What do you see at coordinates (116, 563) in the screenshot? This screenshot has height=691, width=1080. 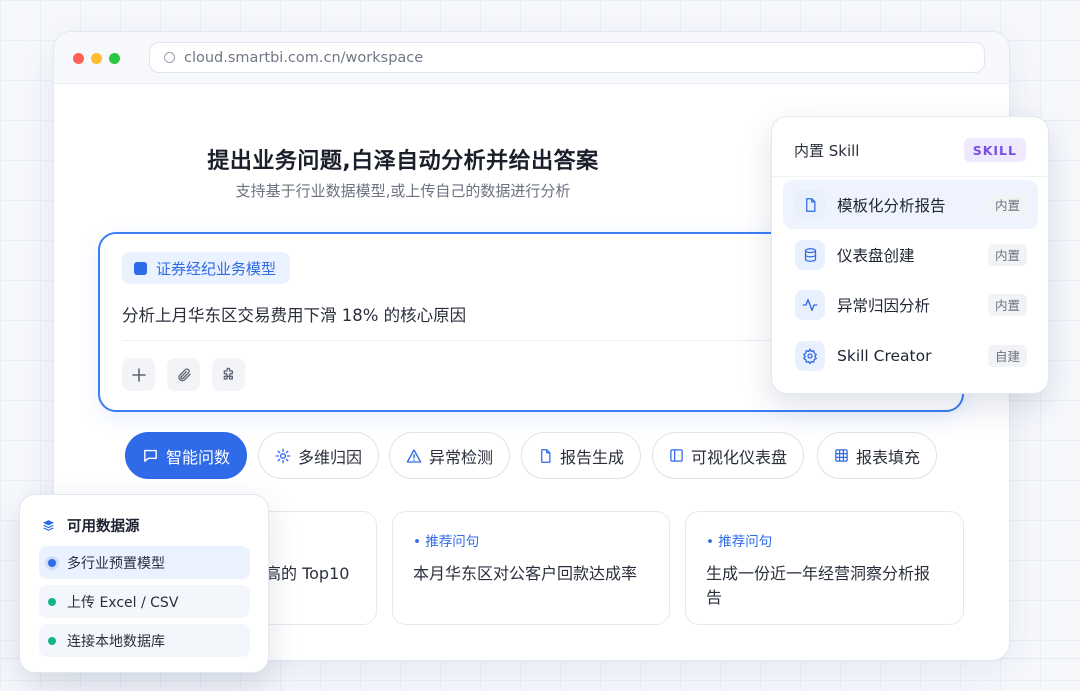 I see `datasource-label: 多行业预置模型` at bounding box center [116, 563].